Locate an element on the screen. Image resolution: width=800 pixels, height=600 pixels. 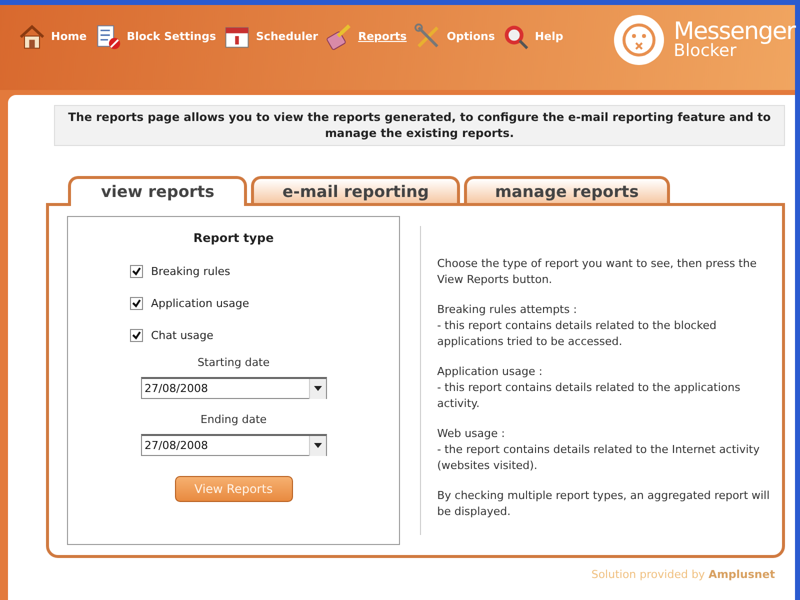
checkbox-label: Chat usage is located at coordinates (182, 335).